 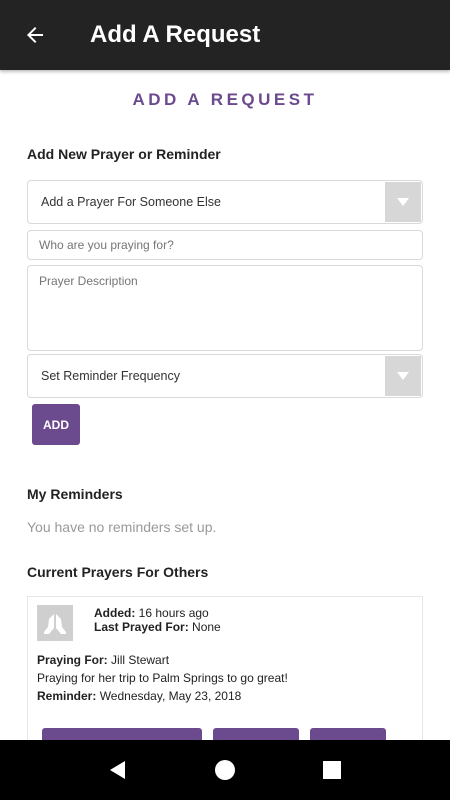 I want to click on system-nav-bar, so click(x=225, y=770).